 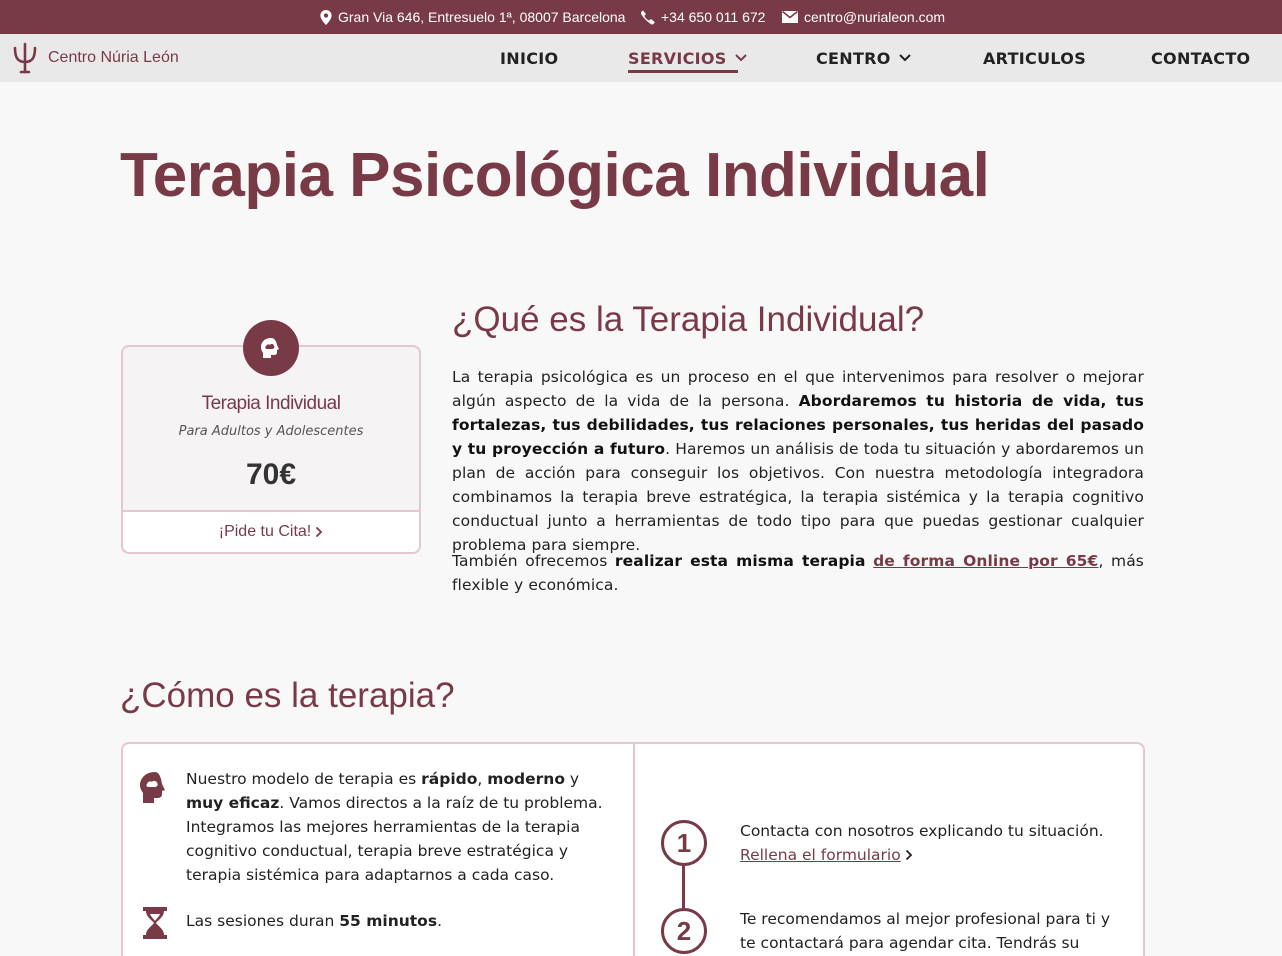 I want to click on nav-label: CENTRO, so click(x=853, y=58).